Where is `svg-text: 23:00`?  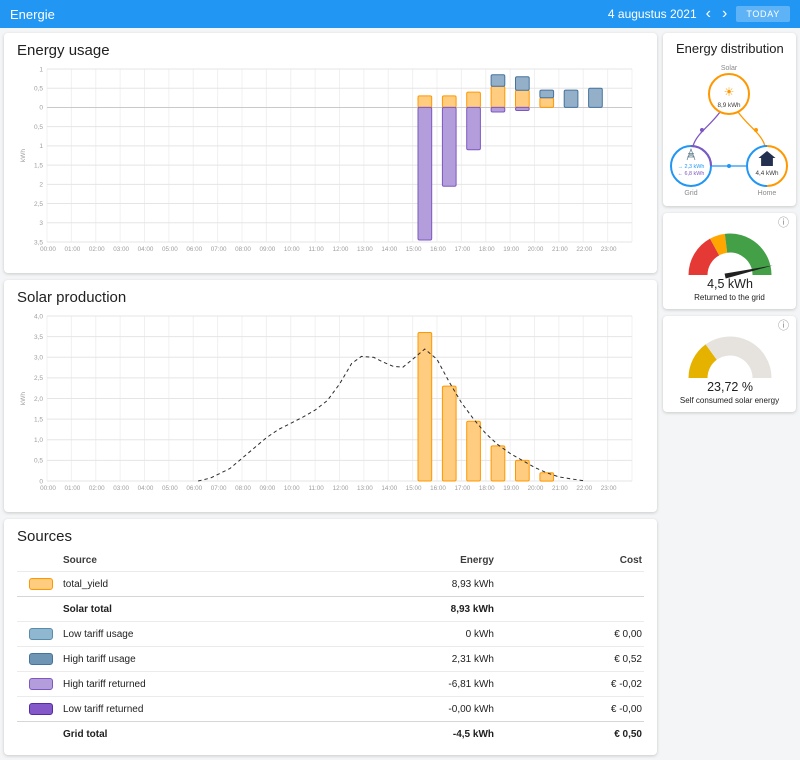
svg-text: 23:00 is located at coordinates (609, 488).